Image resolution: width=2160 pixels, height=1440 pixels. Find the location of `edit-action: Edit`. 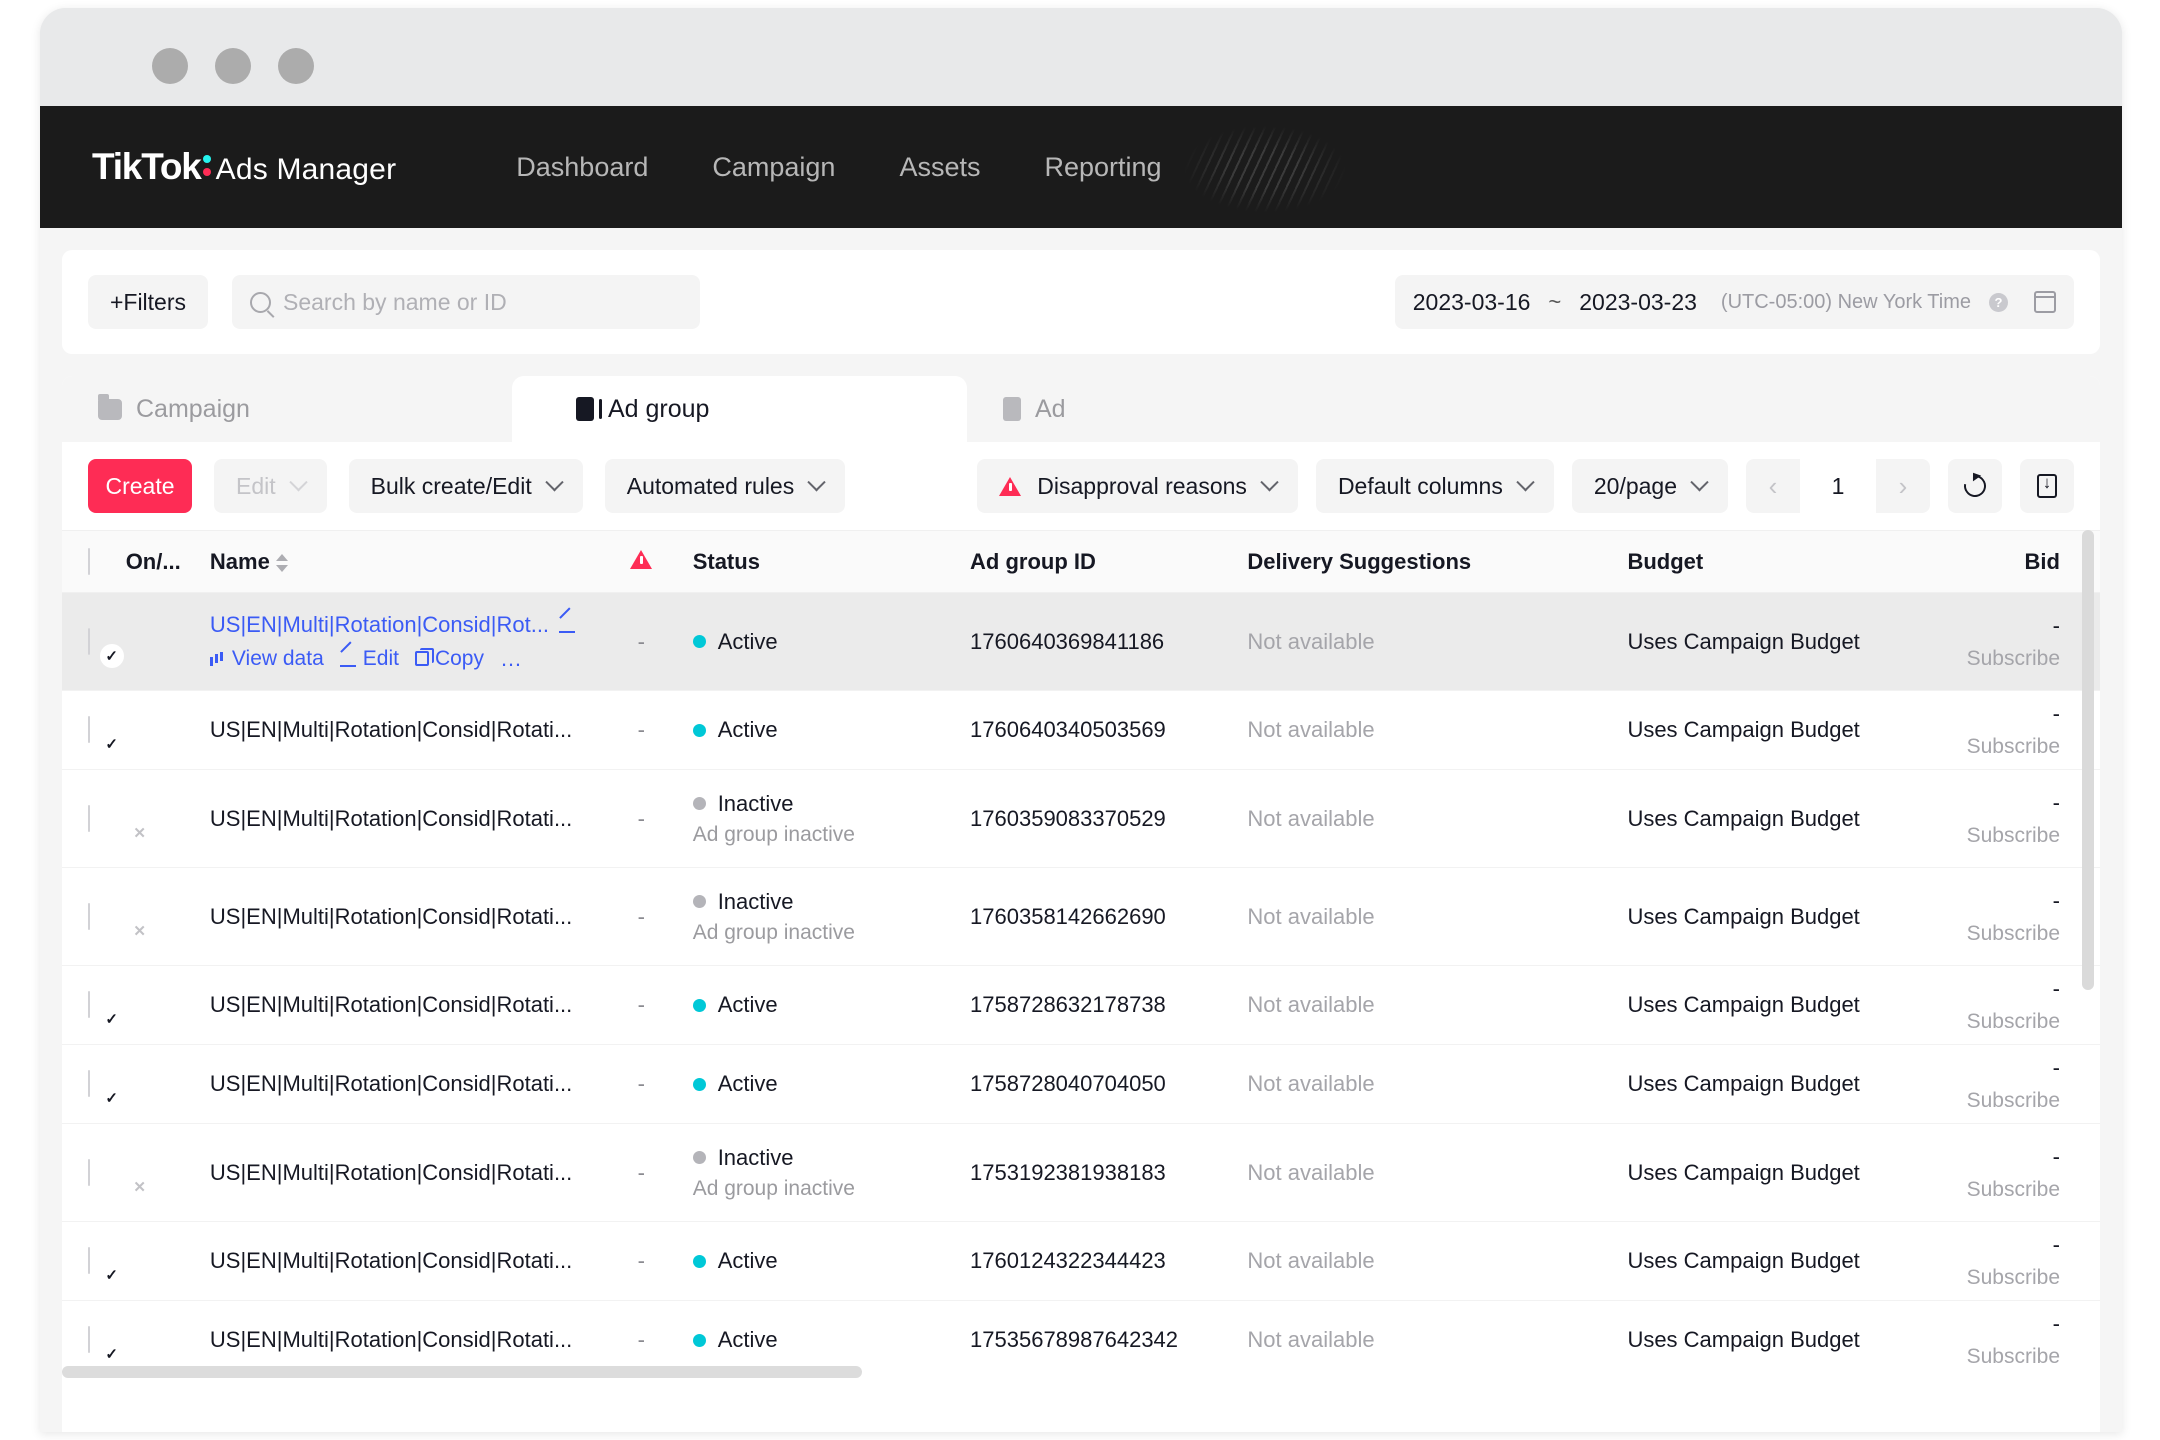

edit-action: Edit is located at coordinates (369, 659).